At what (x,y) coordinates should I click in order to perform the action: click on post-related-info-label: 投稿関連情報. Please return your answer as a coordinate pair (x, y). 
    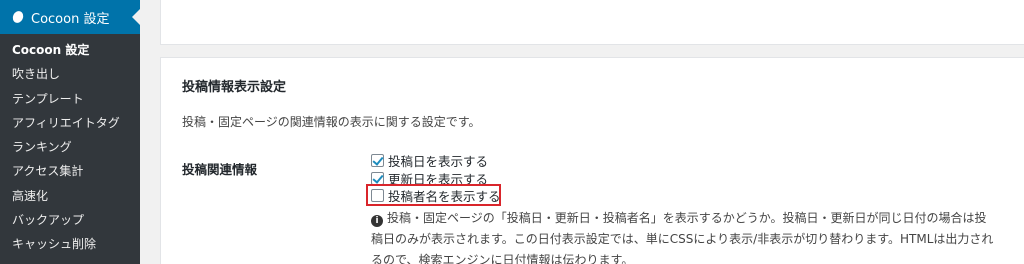
    Looking at the image, I should click on (220, 169).